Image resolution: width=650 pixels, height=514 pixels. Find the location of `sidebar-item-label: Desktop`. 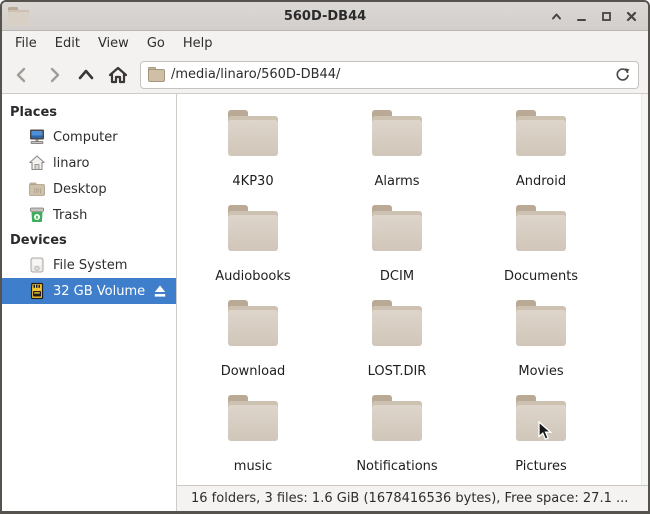

sidebar-item-label: Desktop is located at coordinates (80, 189).